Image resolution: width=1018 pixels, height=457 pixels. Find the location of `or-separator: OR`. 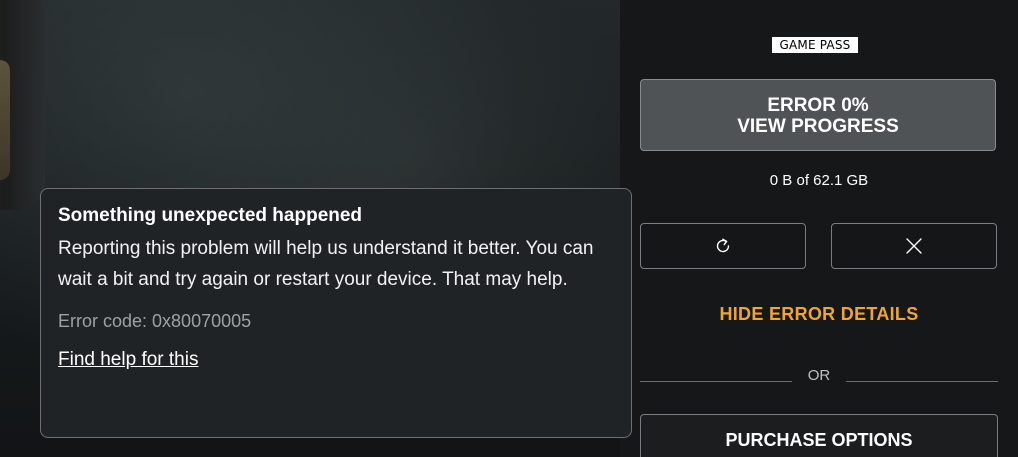

or-separator: OR is located at coordinates (819, 376).